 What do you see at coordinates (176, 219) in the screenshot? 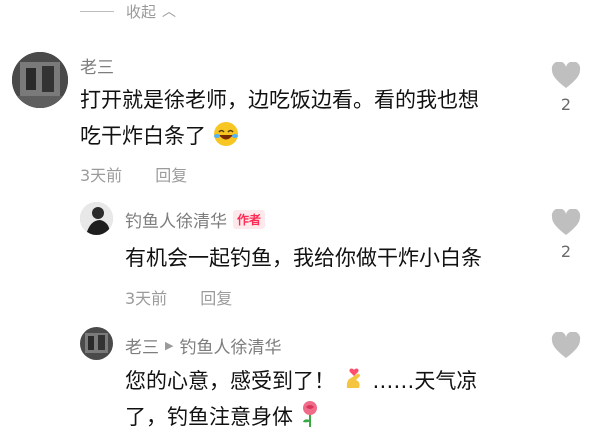
I see `comment-username: 钓鱼人徐清华` at bounding box center [176, 219].